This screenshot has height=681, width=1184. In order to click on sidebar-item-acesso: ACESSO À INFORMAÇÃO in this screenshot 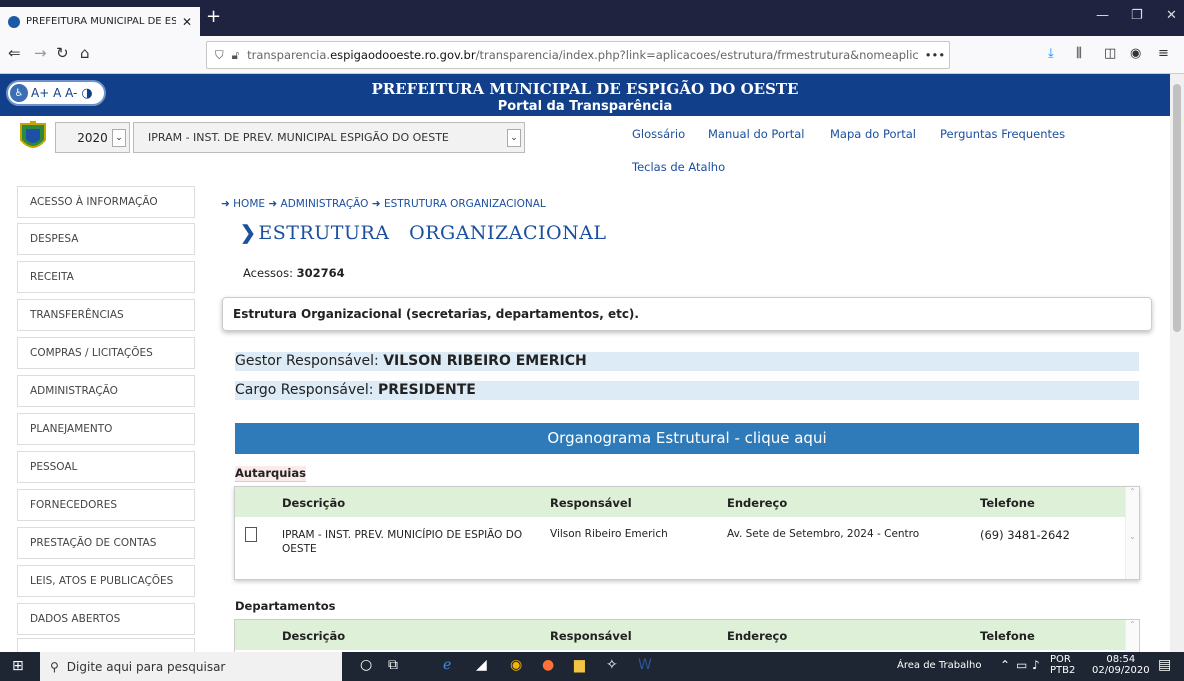, I will do `click(106, 202)`.